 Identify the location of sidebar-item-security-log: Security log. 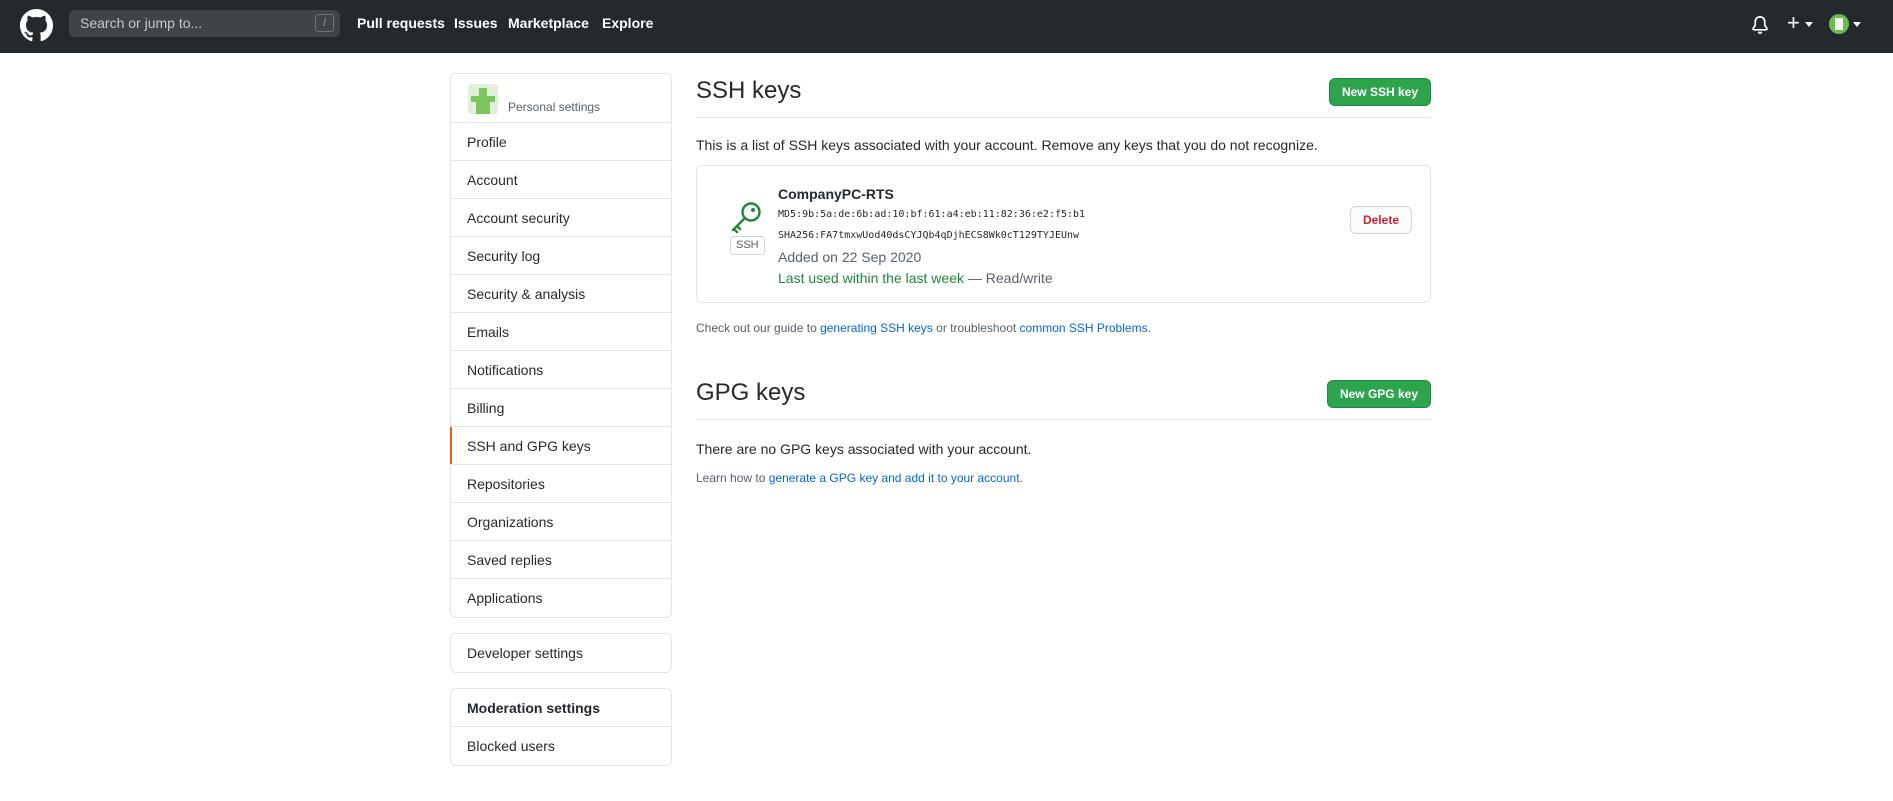
(561, 256).